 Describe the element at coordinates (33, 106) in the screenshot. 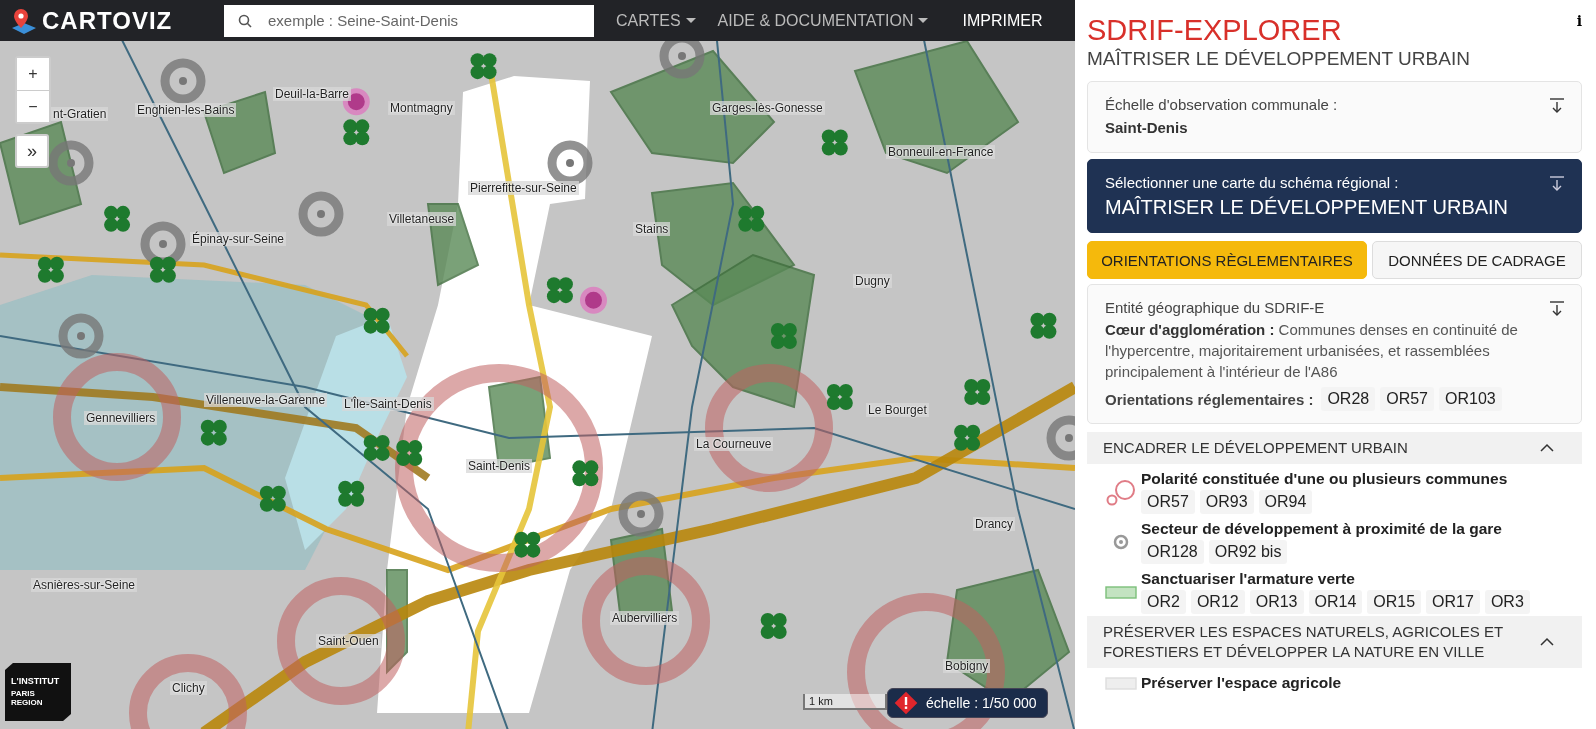

I see `zoom-out-button: −` at that location.